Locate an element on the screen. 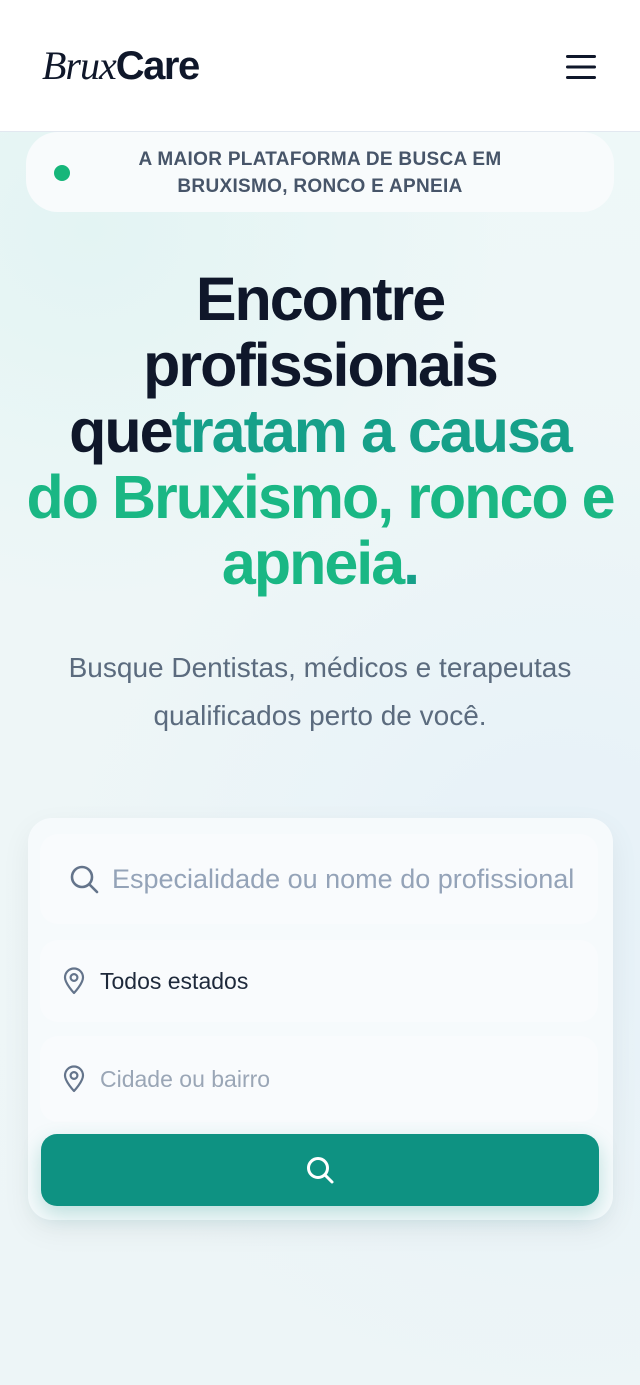 Image resolution: width=640 pixels, height=1385 pixels. state-select-value: Todos estados is located at coordinates (174, 981).